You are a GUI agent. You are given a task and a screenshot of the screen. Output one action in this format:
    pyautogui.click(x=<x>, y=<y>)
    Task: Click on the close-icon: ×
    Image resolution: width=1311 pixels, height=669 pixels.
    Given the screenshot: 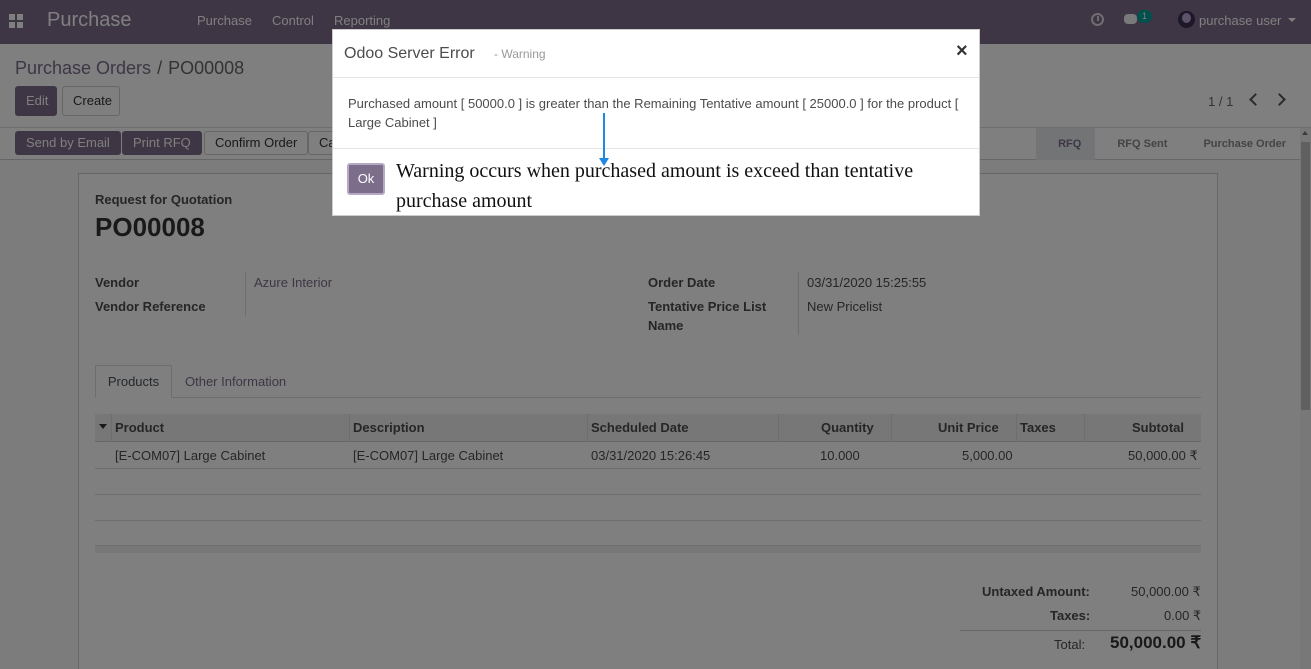 What is the action you would take?
    pyautogui.click(x=962, y=51)
    